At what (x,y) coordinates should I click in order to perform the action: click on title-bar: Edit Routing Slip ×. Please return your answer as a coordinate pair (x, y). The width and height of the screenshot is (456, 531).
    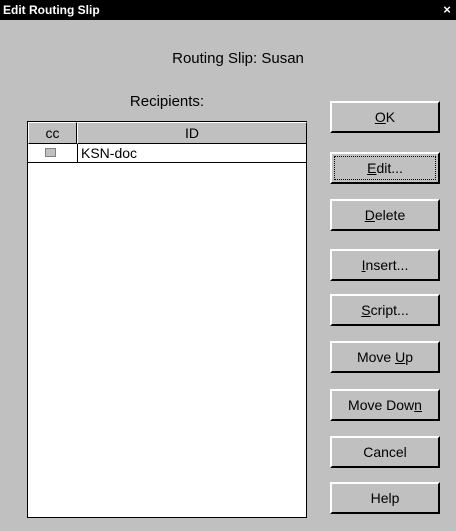
    Looking at the image, I should click on (228, 10).